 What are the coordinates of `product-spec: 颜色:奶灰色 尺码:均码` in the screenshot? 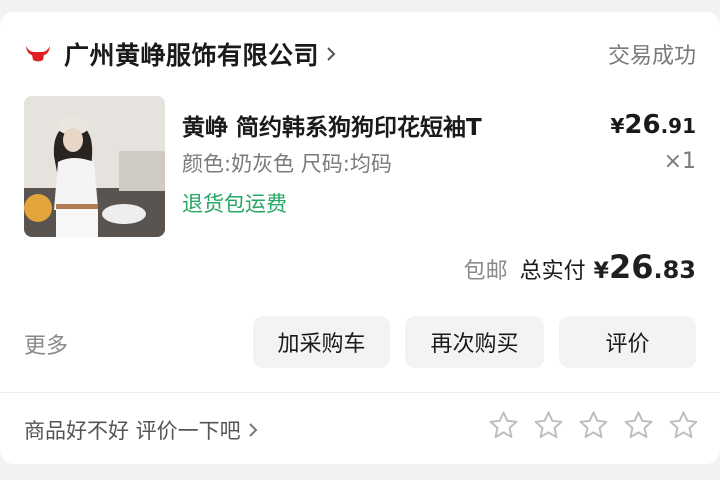 It's located at (287, 164).